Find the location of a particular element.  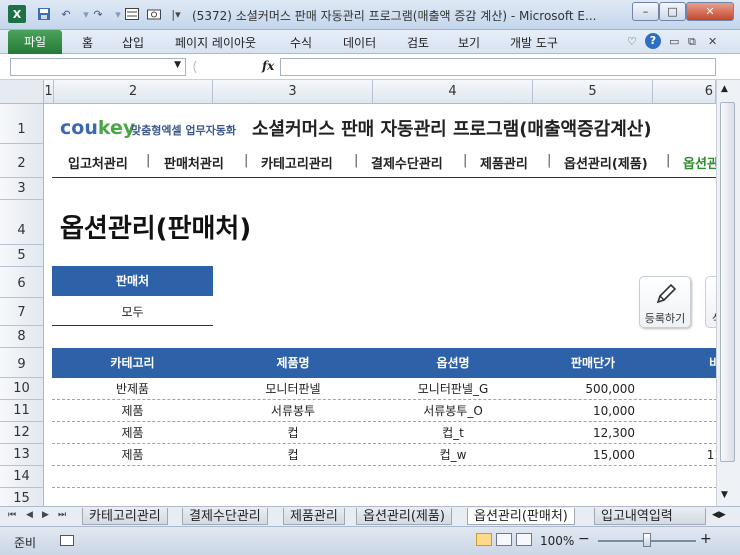

next-sheet-icon: ▶ is located at coordinates (45, 515).